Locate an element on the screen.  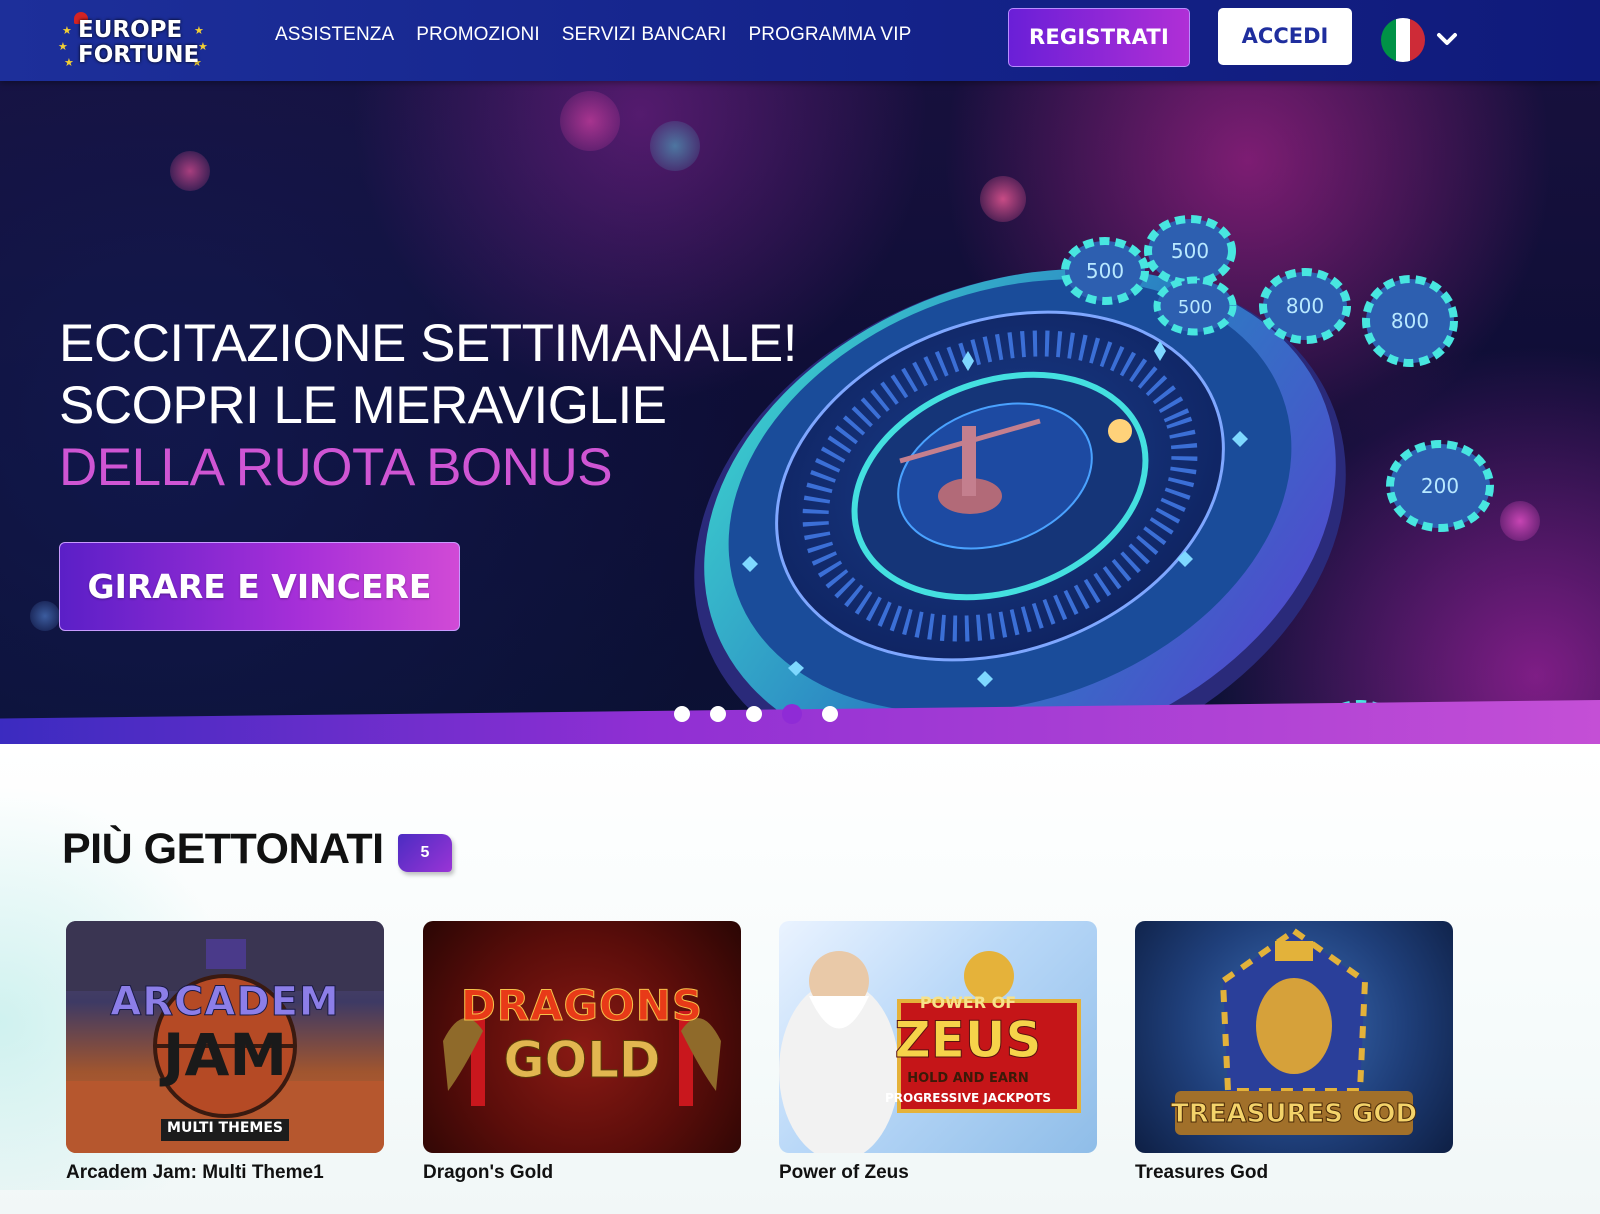
site-logo: ★ ★ ★ ★ ★ ★ EUROPE FORTUNE is located at coordinates (134, 41).